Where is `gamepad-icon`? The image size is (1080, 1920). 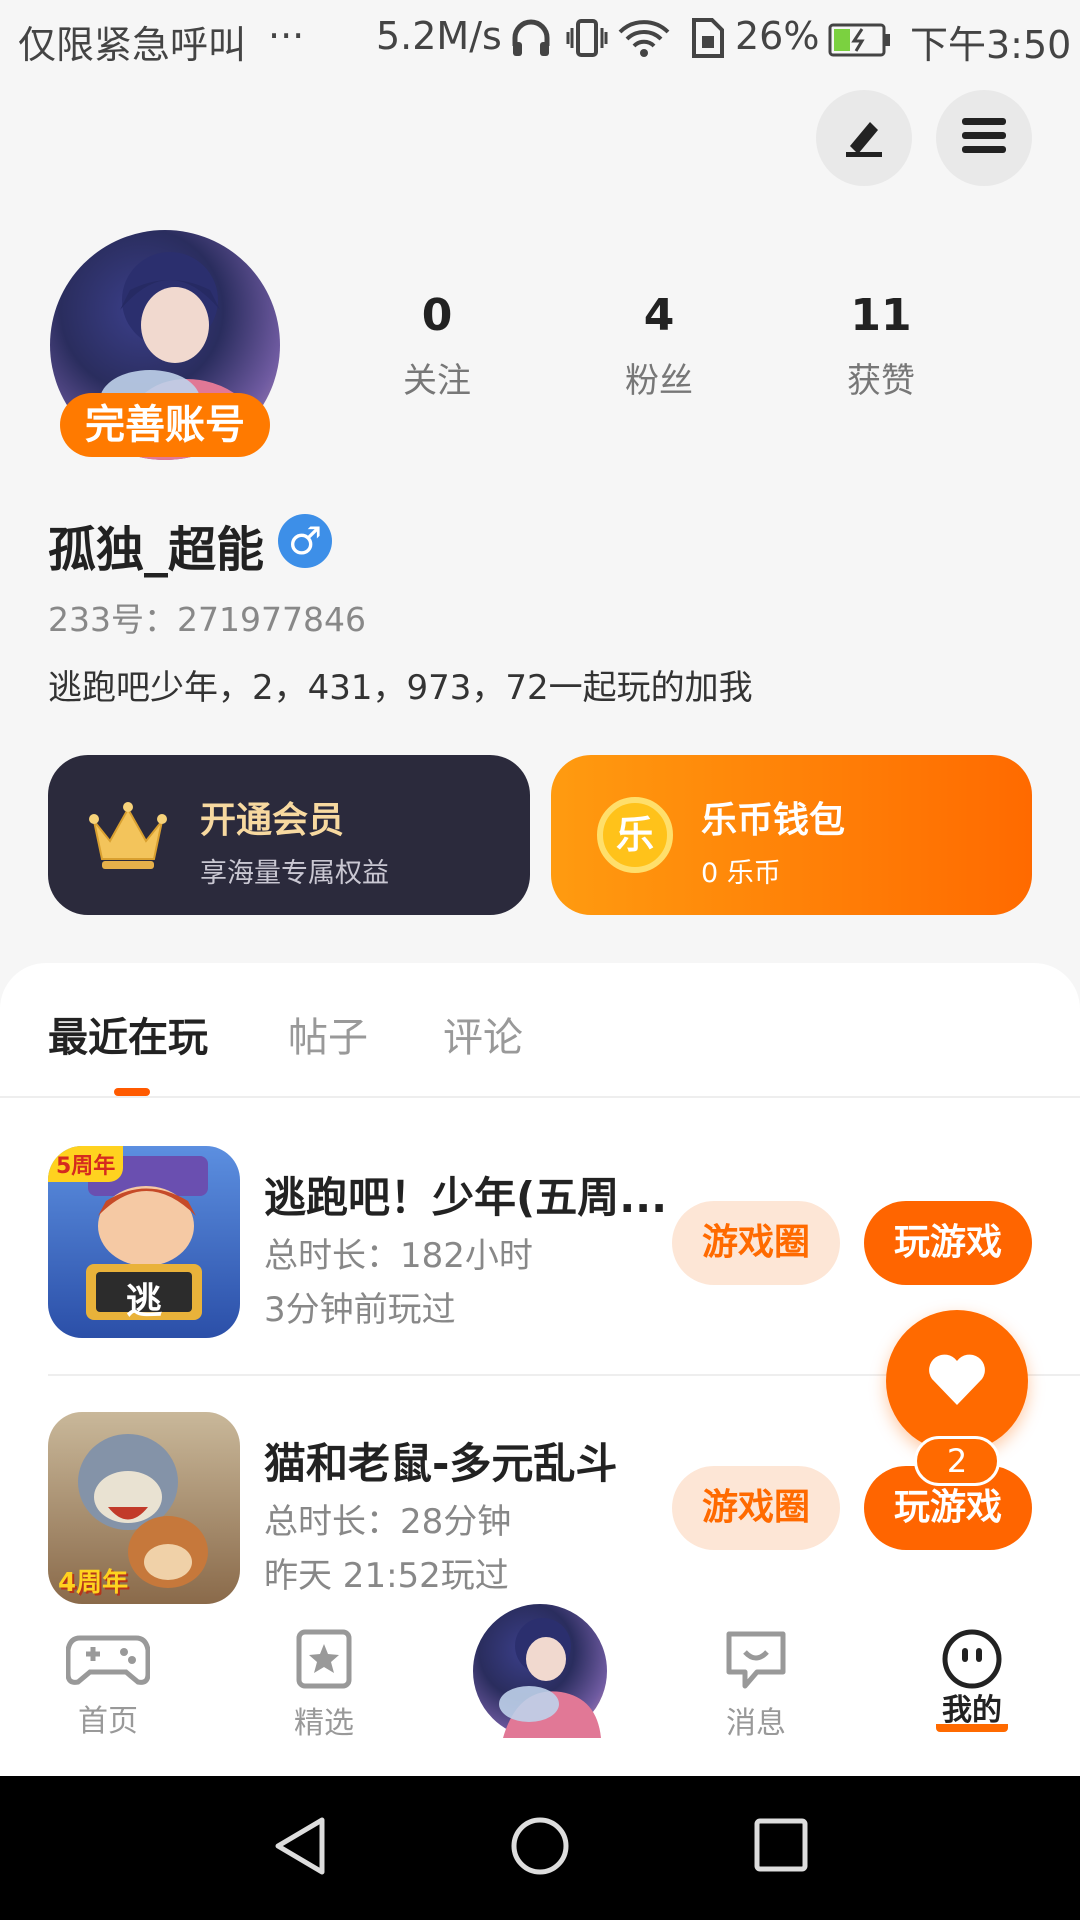 gamepad-icon is located at coordinates (108, 1663).